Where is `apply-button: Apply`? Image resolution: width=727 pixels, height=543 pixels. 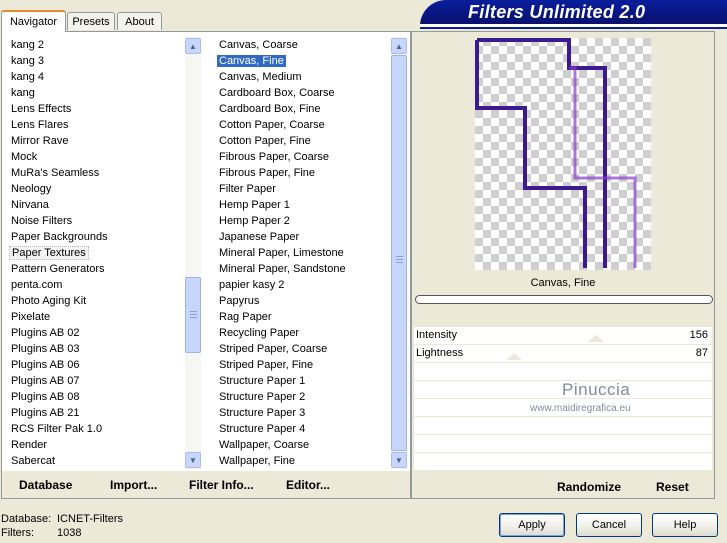 apply-button: Apply is located at coordinates (532, 525).